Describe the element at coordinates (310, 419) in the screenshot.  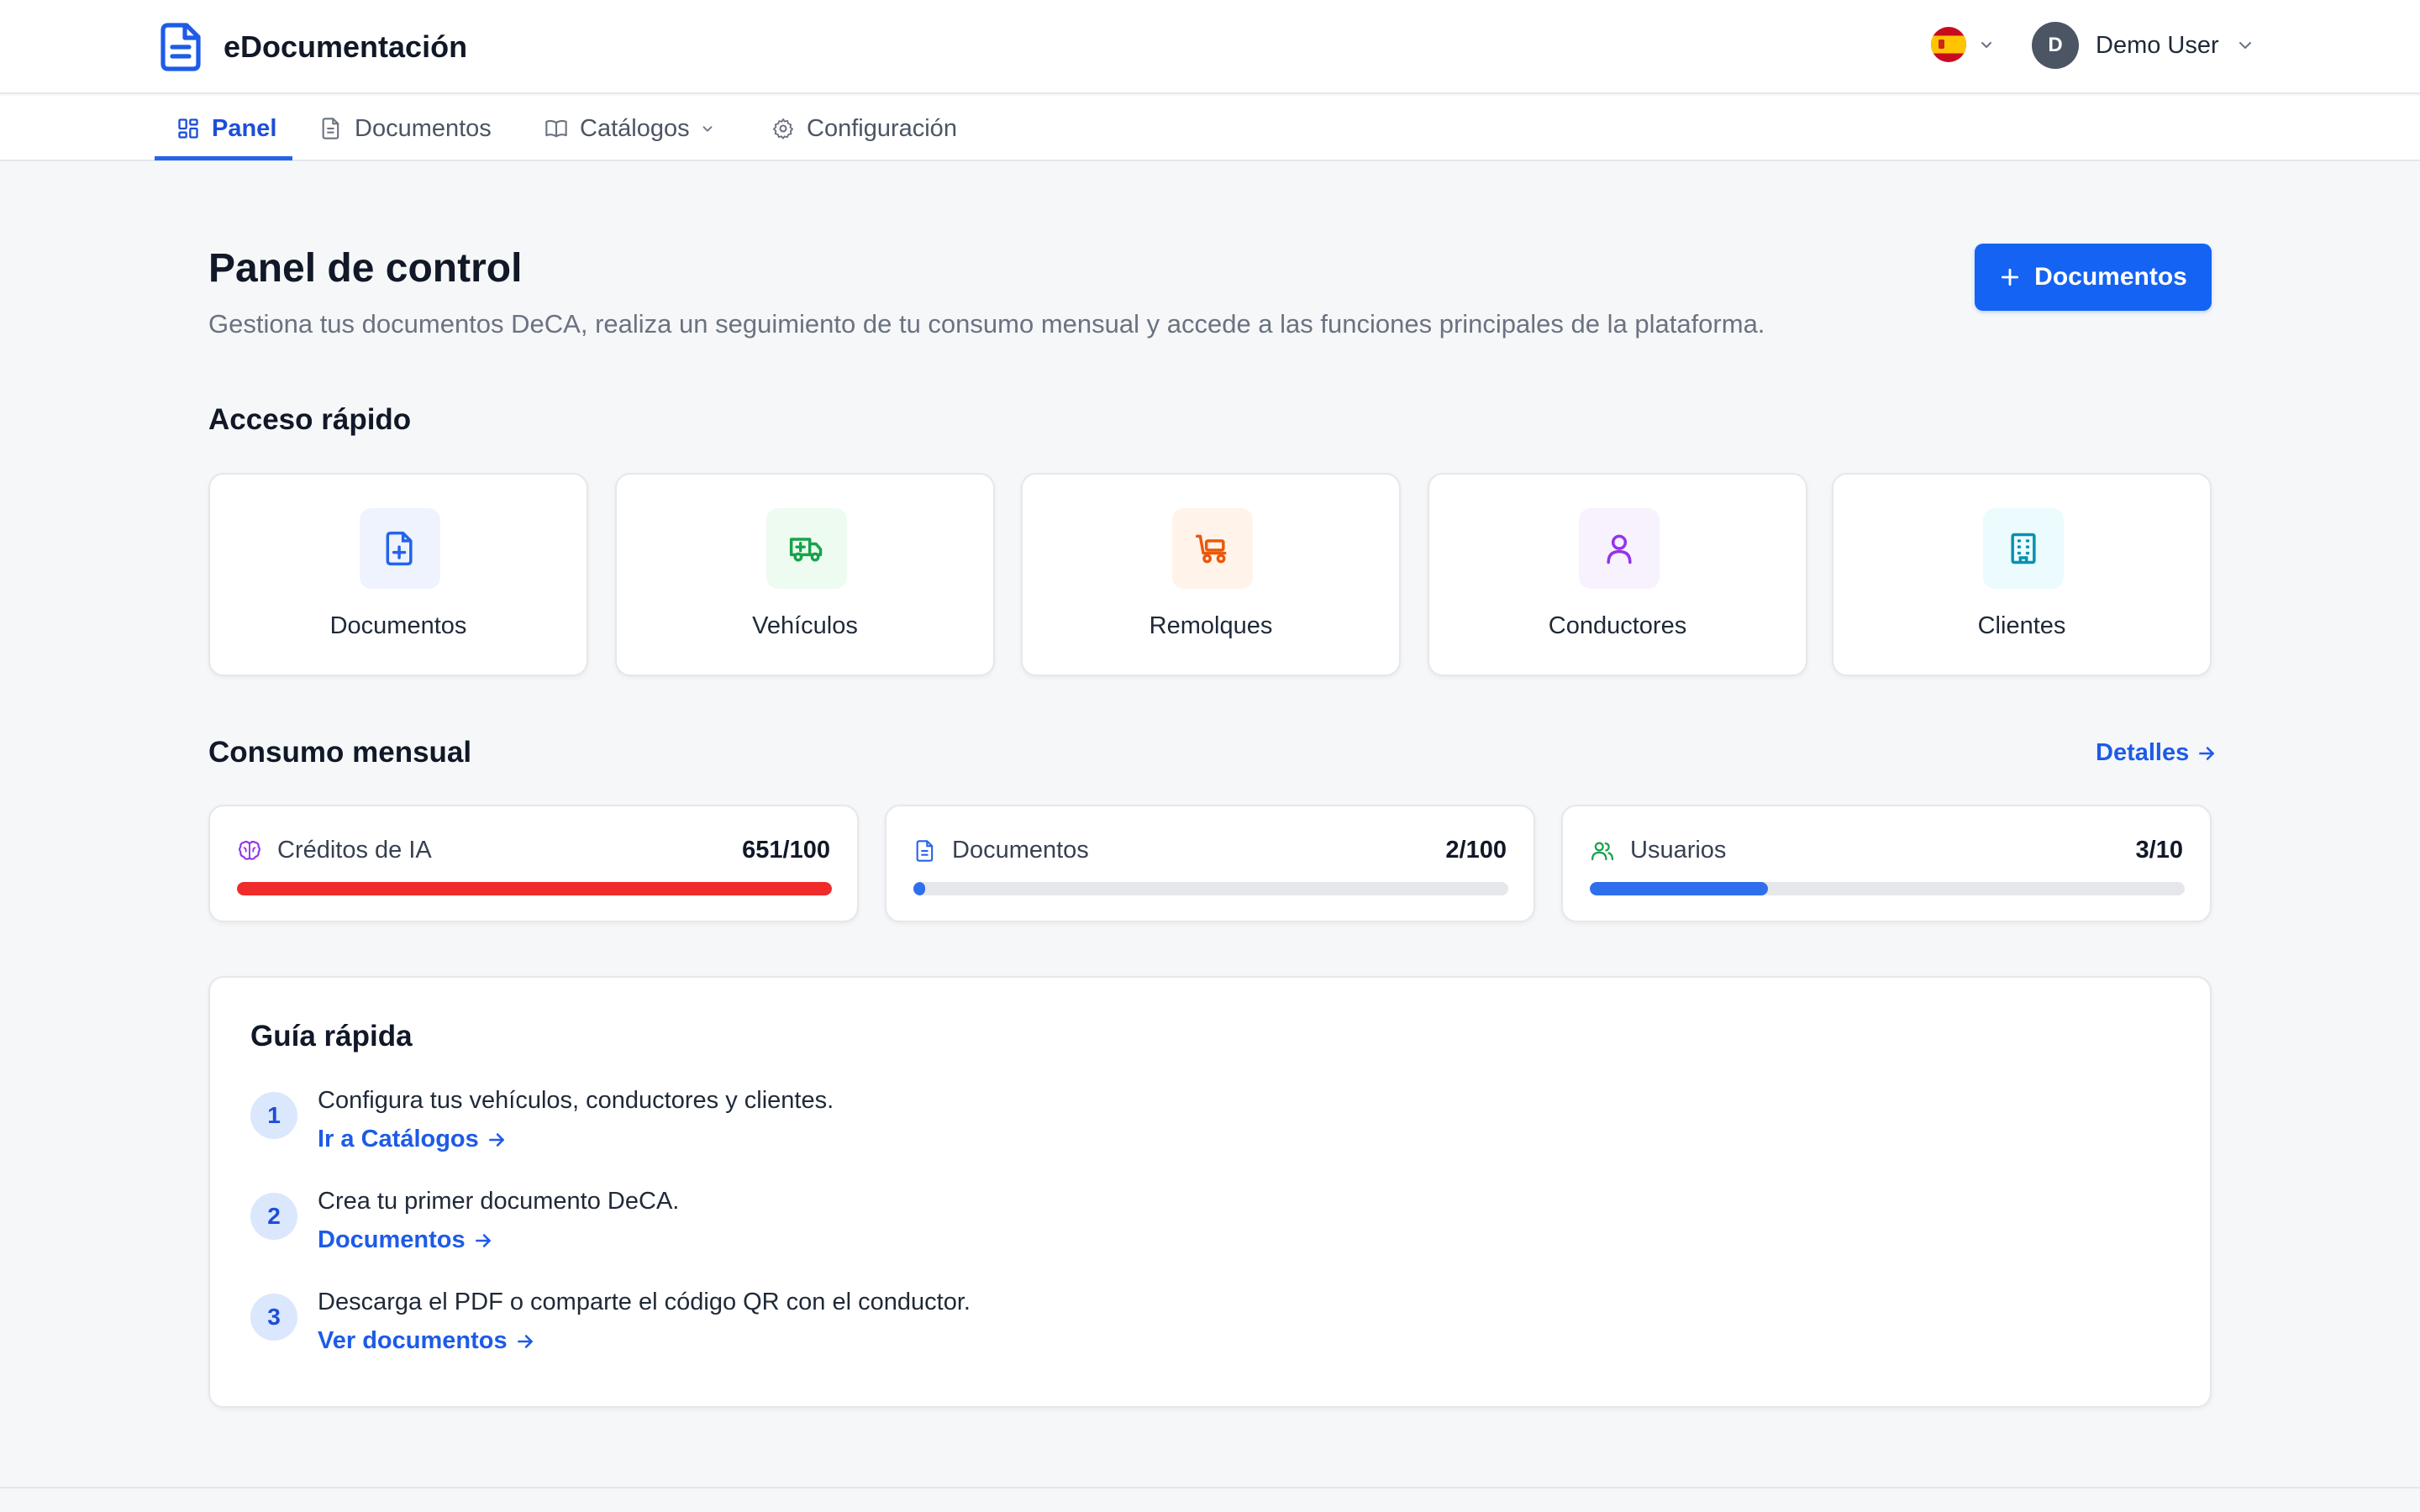
I see `quick-access-title: Acceso rápido` at that location.